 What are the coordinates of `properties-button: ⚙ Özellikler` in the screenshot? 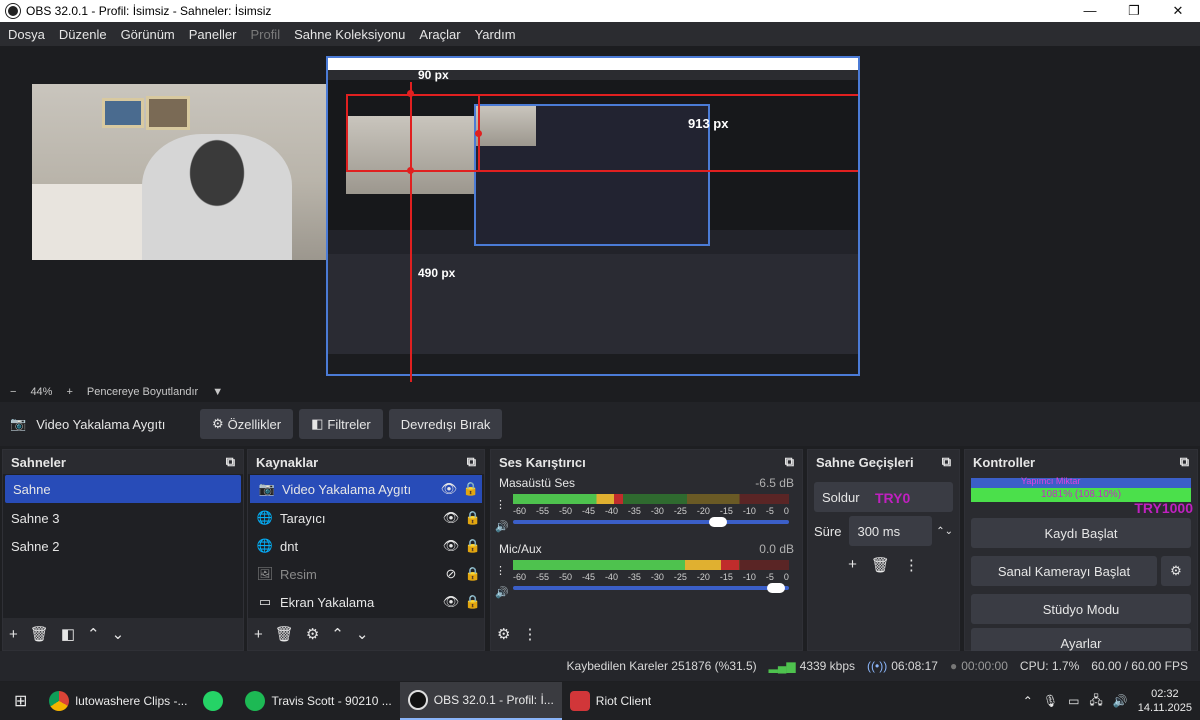 It's located at (247, 424).